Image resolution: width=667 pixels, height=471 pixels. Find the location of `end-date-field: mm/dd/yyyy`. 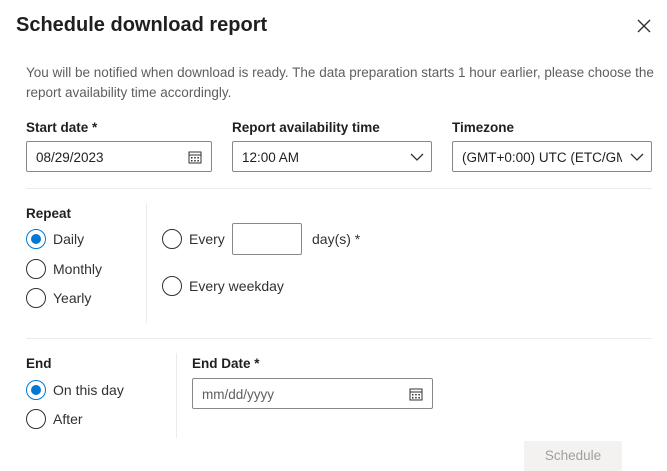

end-date-field: mm/dd/yyyy is located at coordinates (312, 393).